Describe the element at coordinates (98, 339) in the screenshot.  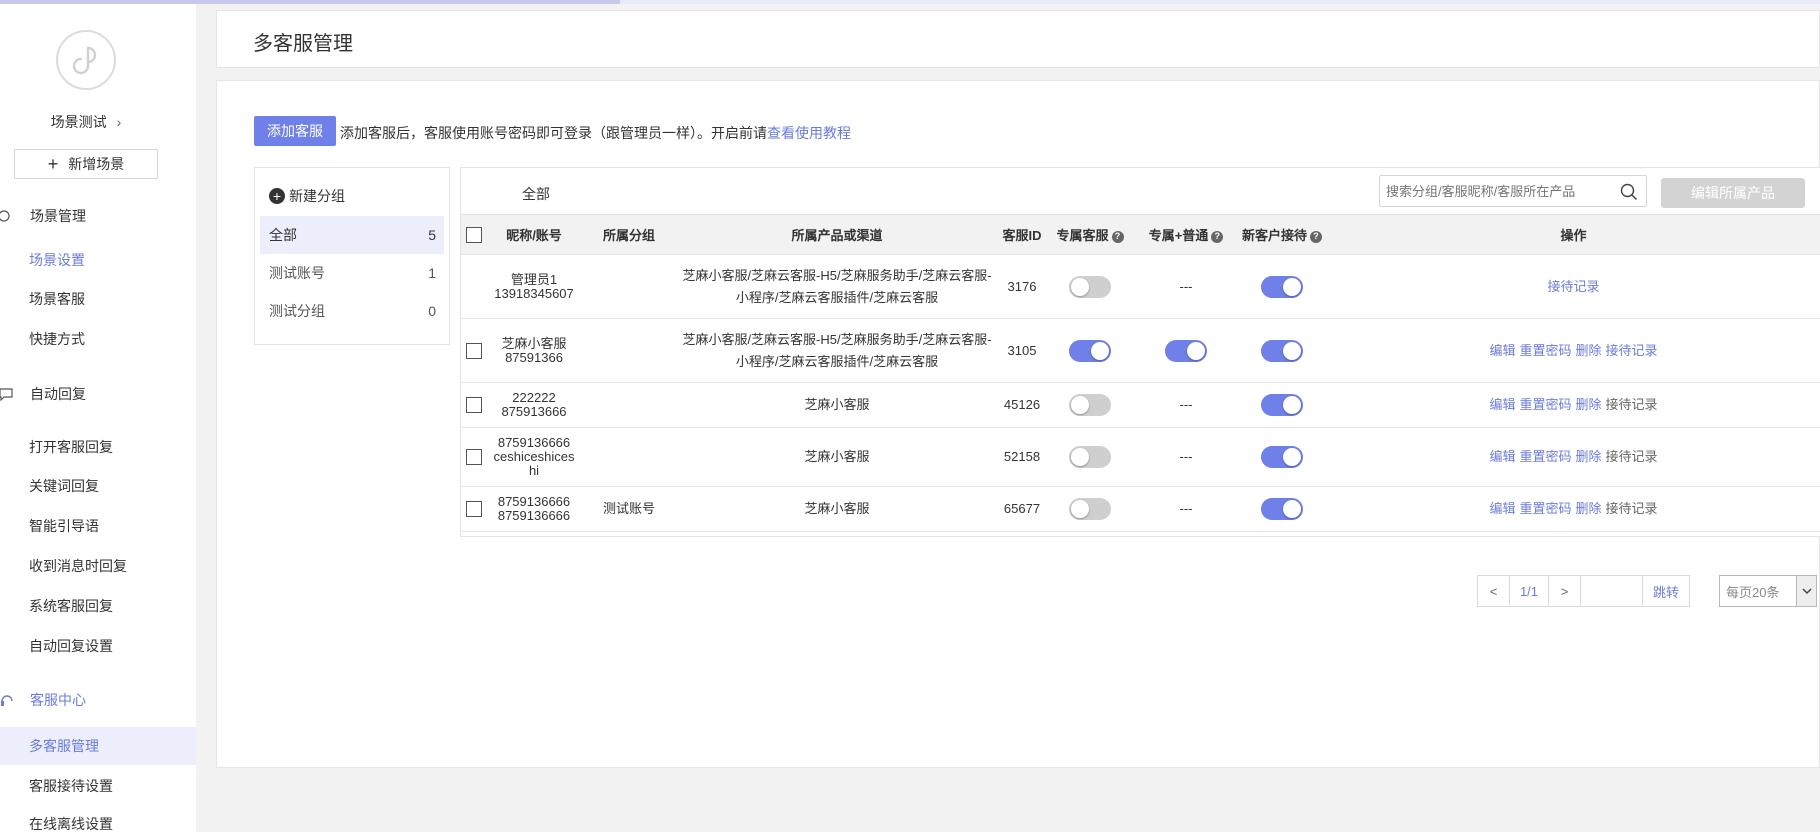
I see `nav-item-shortcut: 快捷方式` at that location.